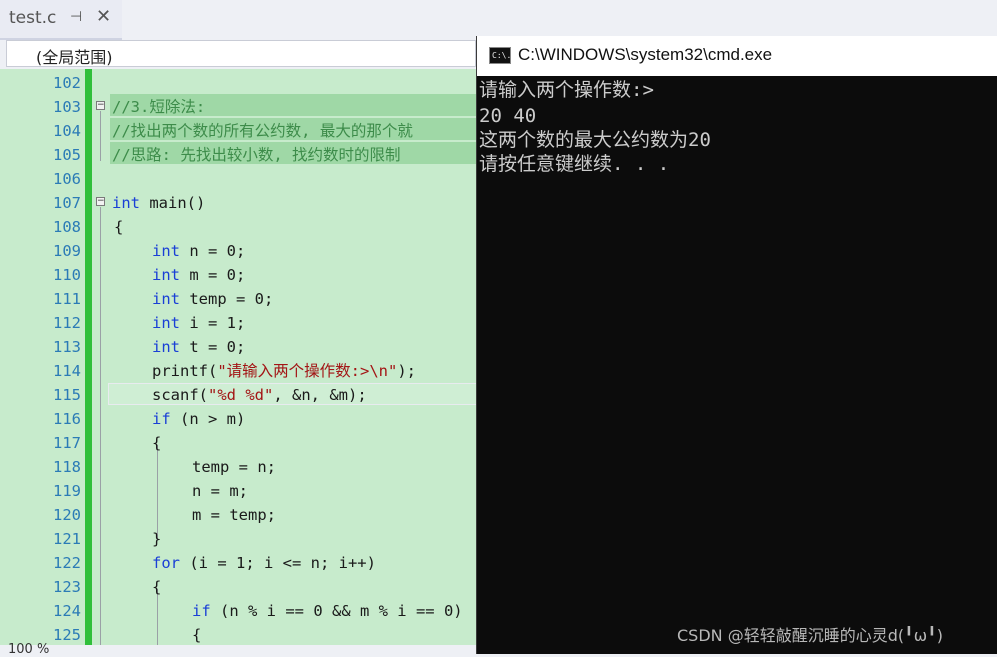  What do you see at coordinates (67, 491) in the screenshot?
I see `line-number: 119` at bounding box center [67, 491].